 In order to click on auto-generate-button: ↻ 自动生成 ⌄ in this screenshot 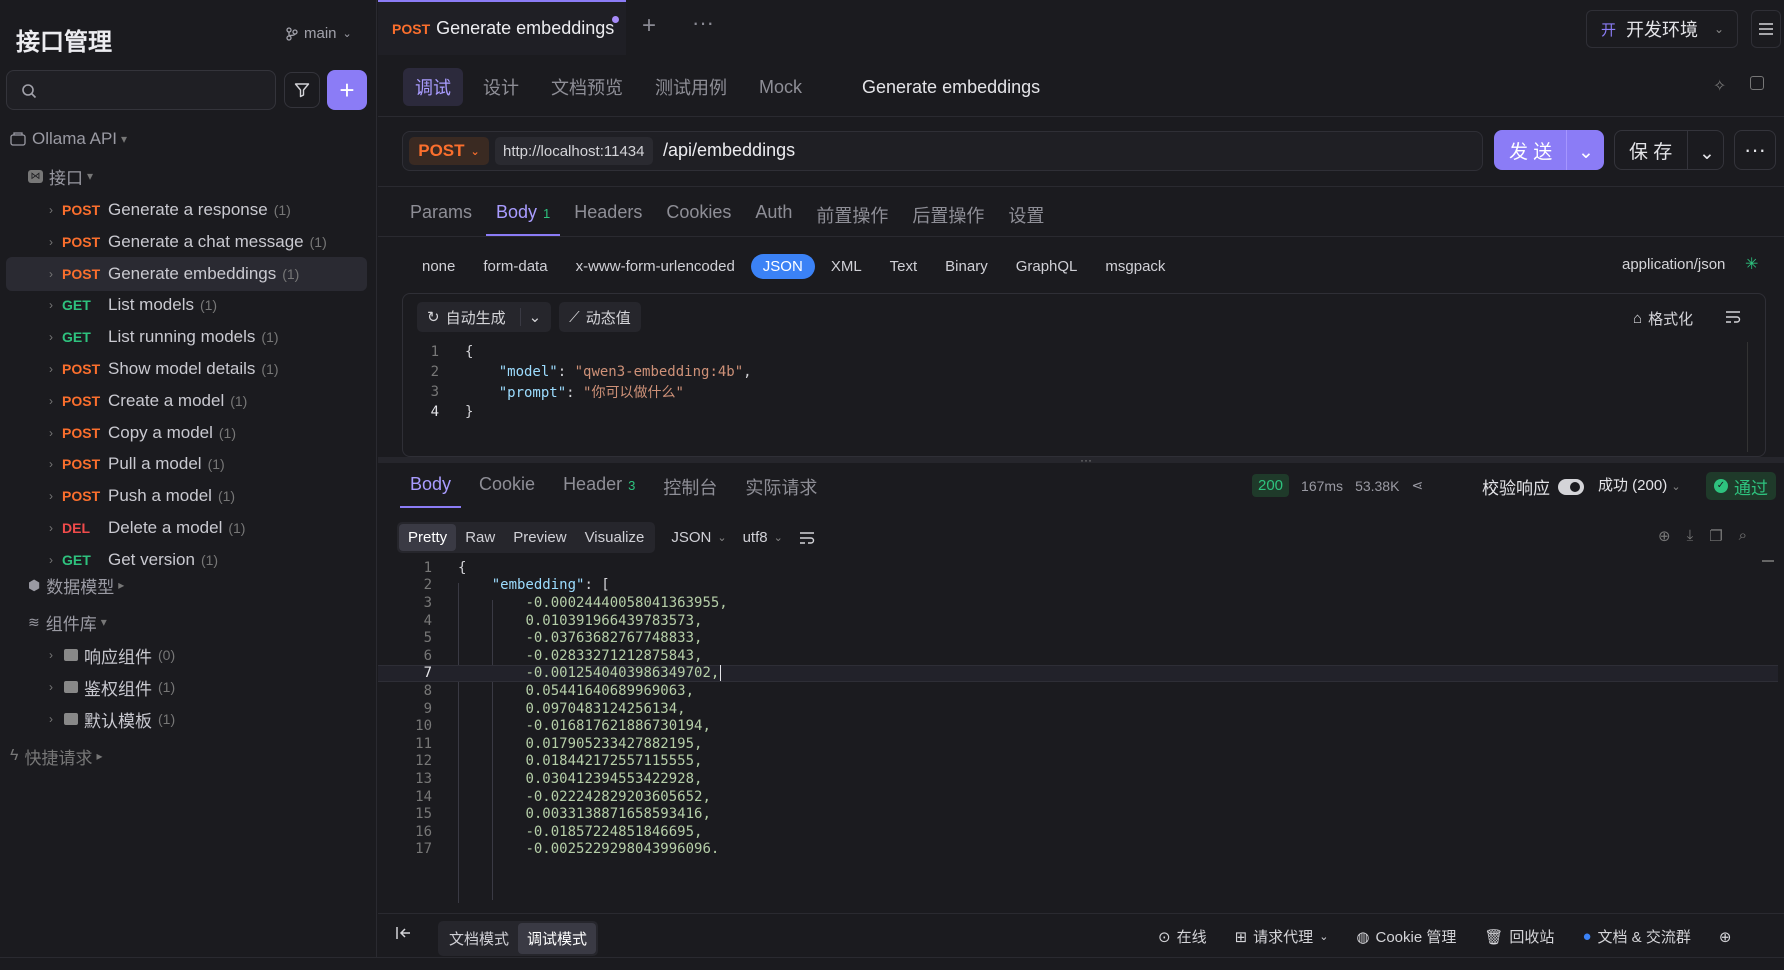, I will do `click(484, 317)`.